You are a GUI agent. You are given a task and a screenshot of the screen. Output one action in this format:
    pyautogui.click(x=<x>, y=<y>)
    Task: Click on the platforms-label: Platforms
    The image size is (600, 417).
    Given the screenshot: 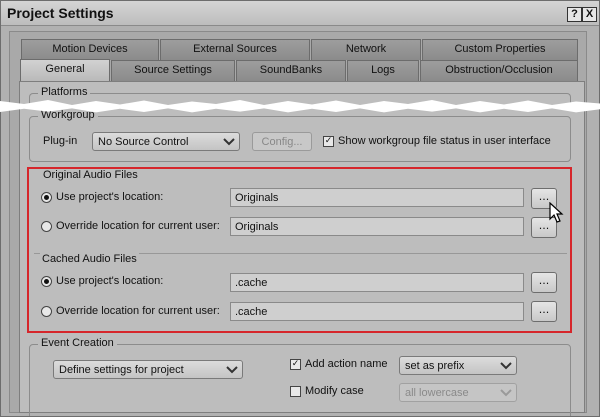 What is the action you would take?
    pyautogui.click(x=64, y=92)
    